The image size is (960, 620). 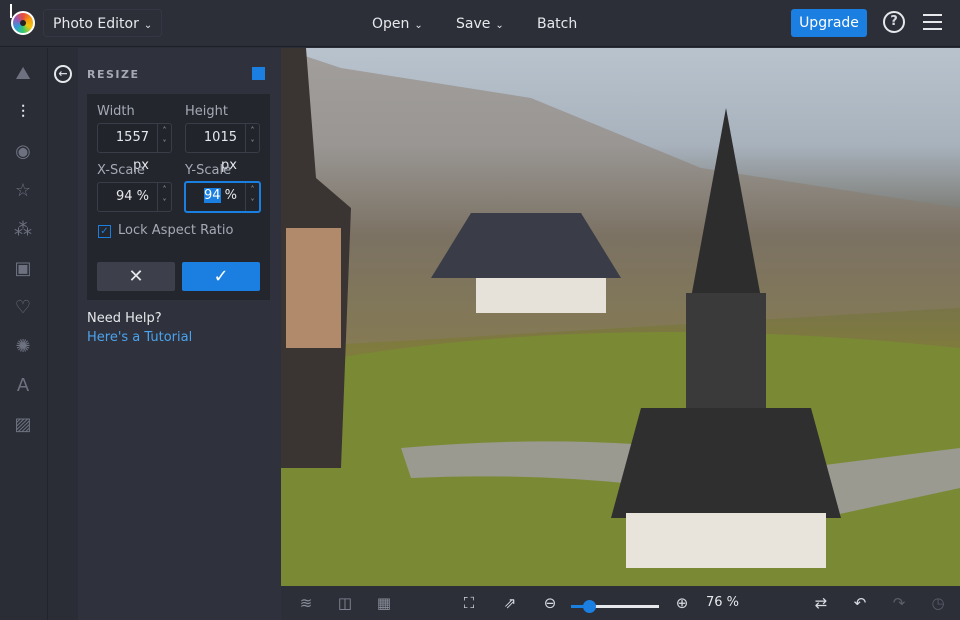 What do you see at coordinates (22, 19) in the screenshot?
I see `app-logo` at bounding box center [22, 19].